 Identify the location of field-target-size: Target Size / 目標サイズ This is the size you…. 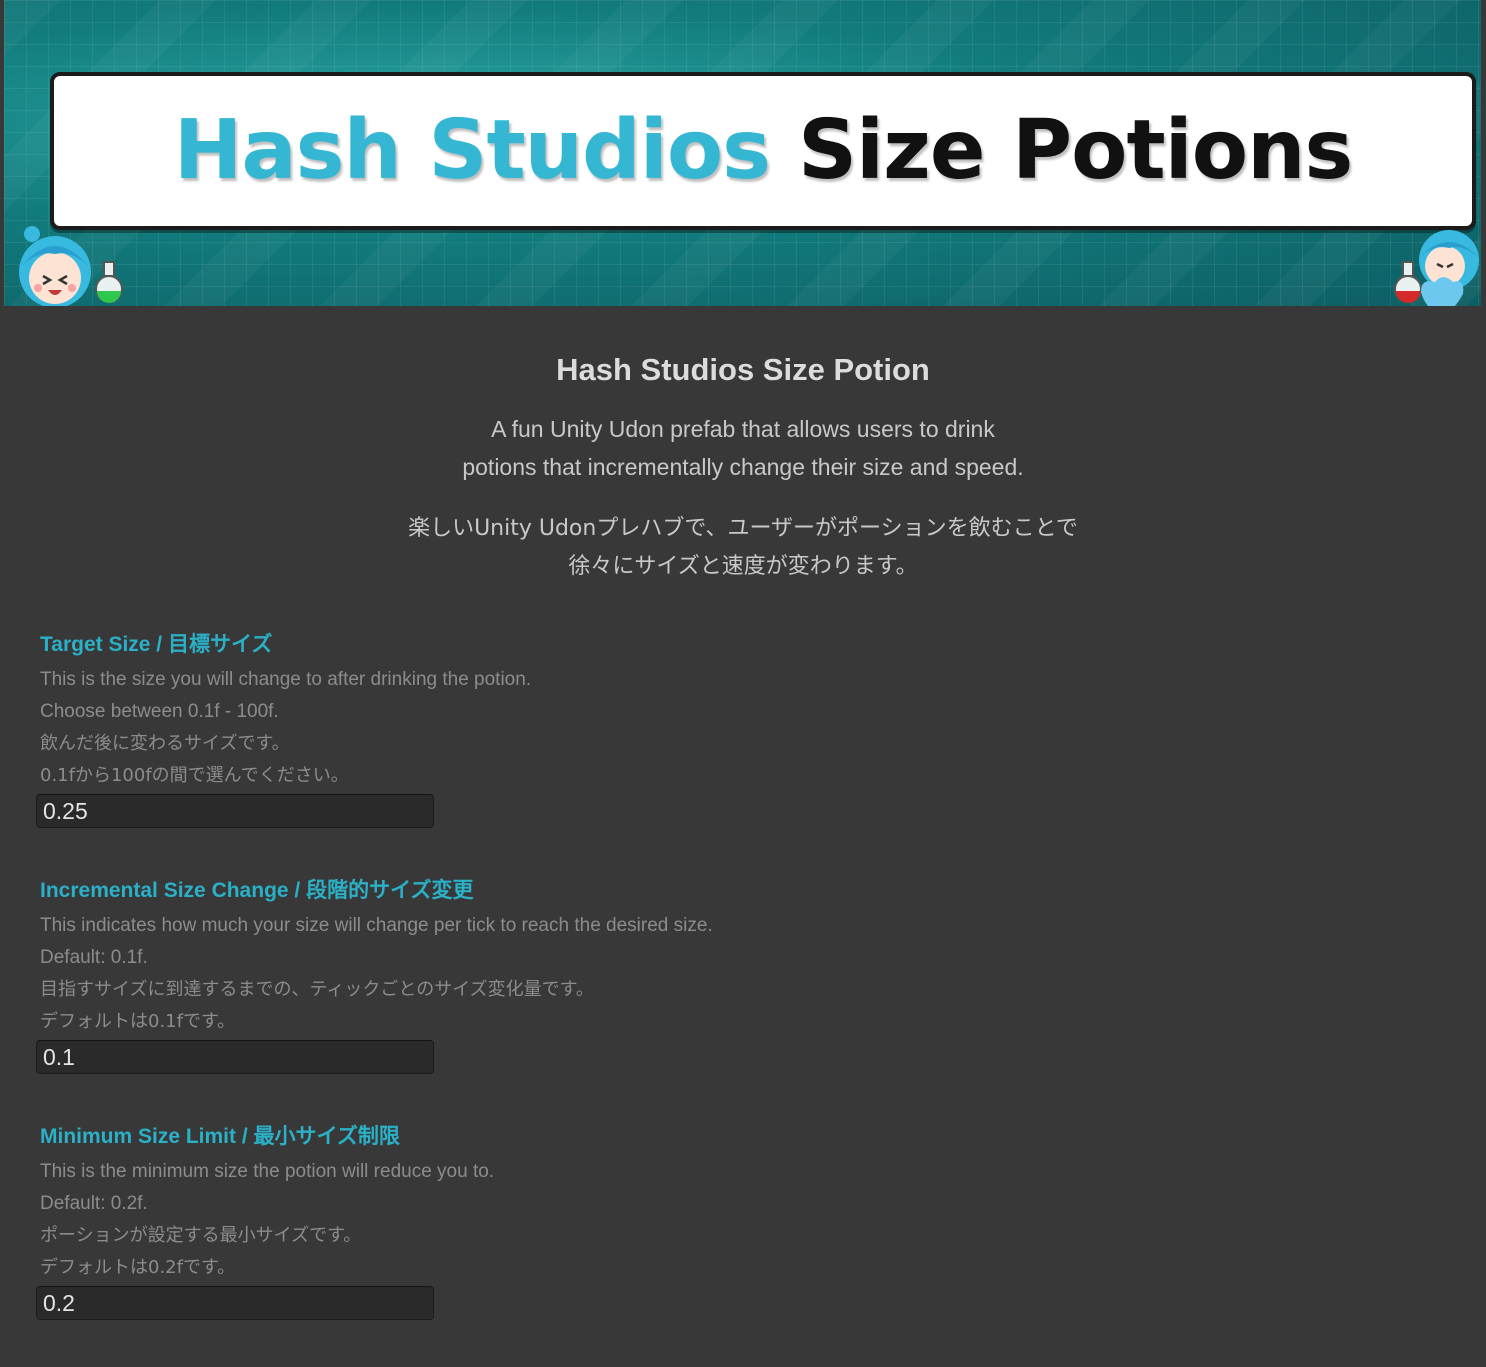
(738, 729).